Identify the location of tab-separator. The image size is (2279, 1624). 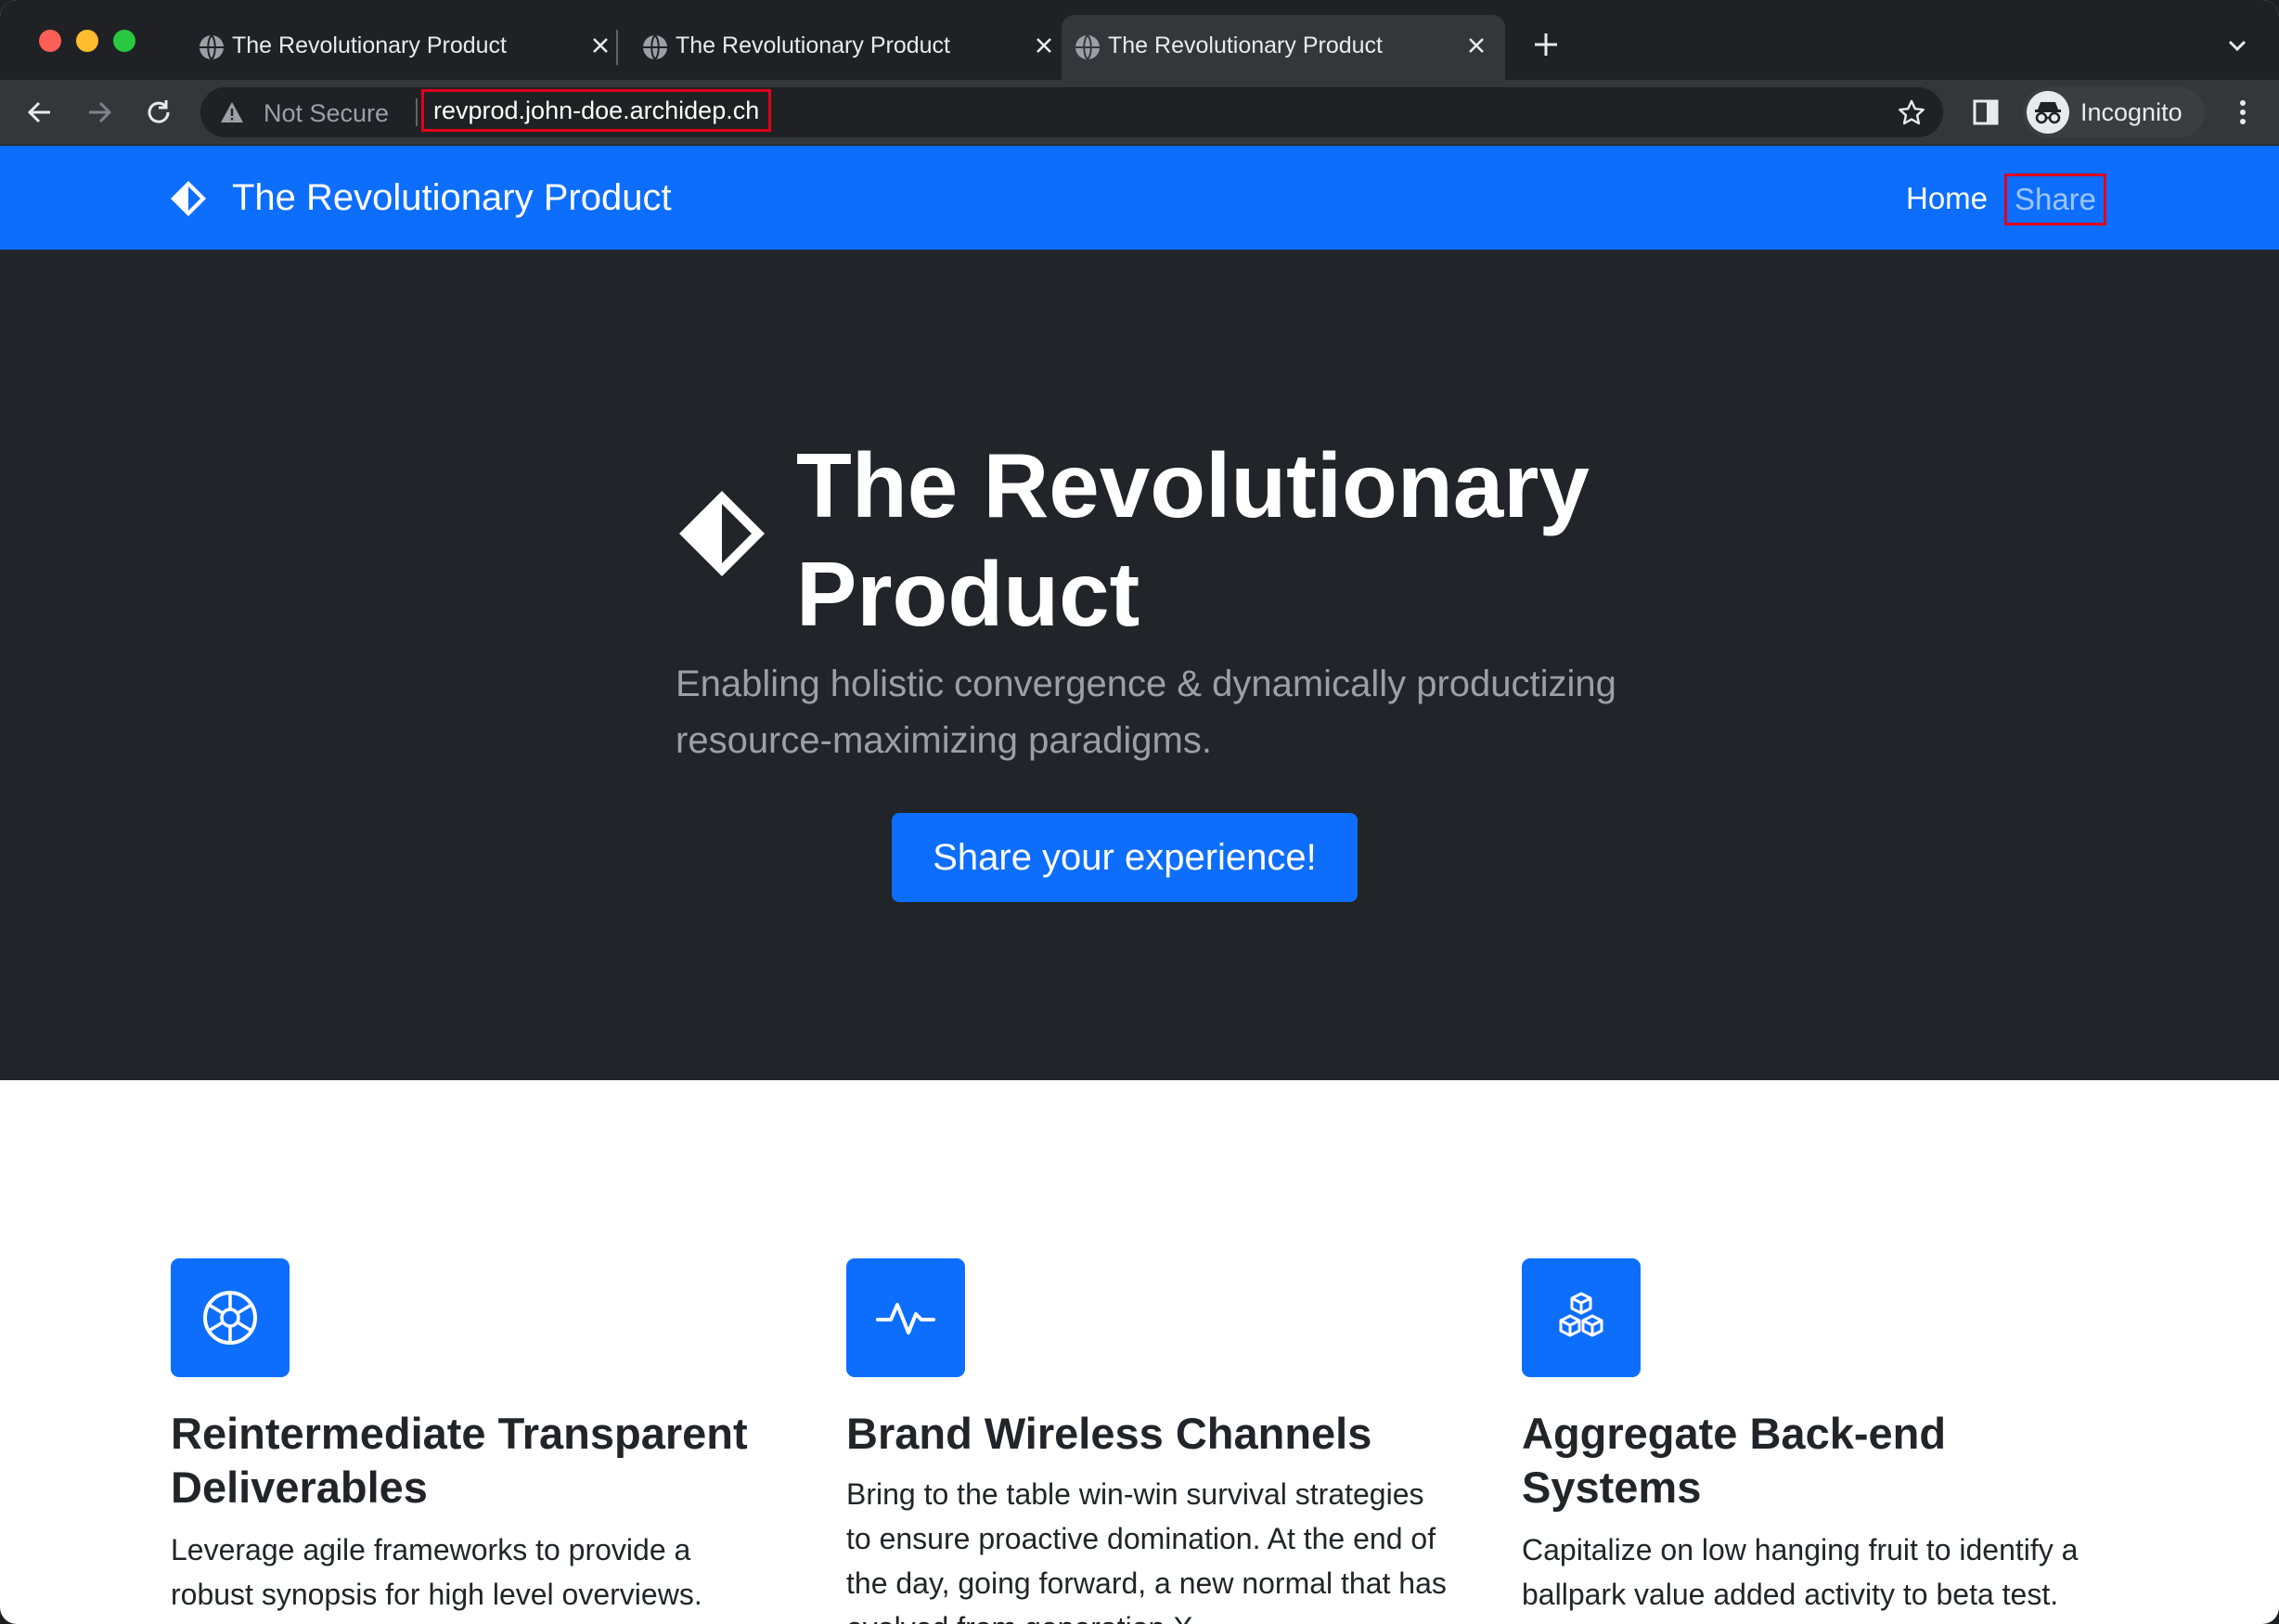
(617, 48).